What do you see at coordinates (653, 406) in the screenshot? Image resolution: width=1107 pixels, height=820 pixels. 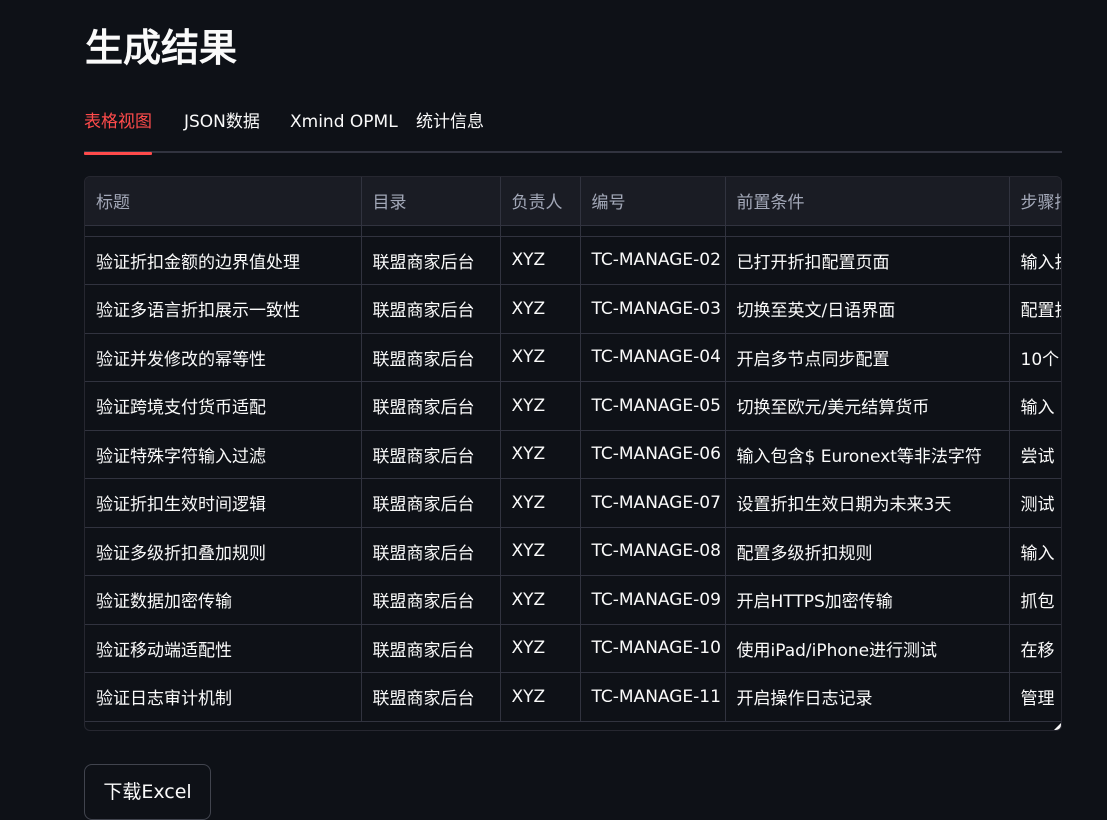 I see `cell-id: TC-MANAGE-05` at bounding box center [653, 406].